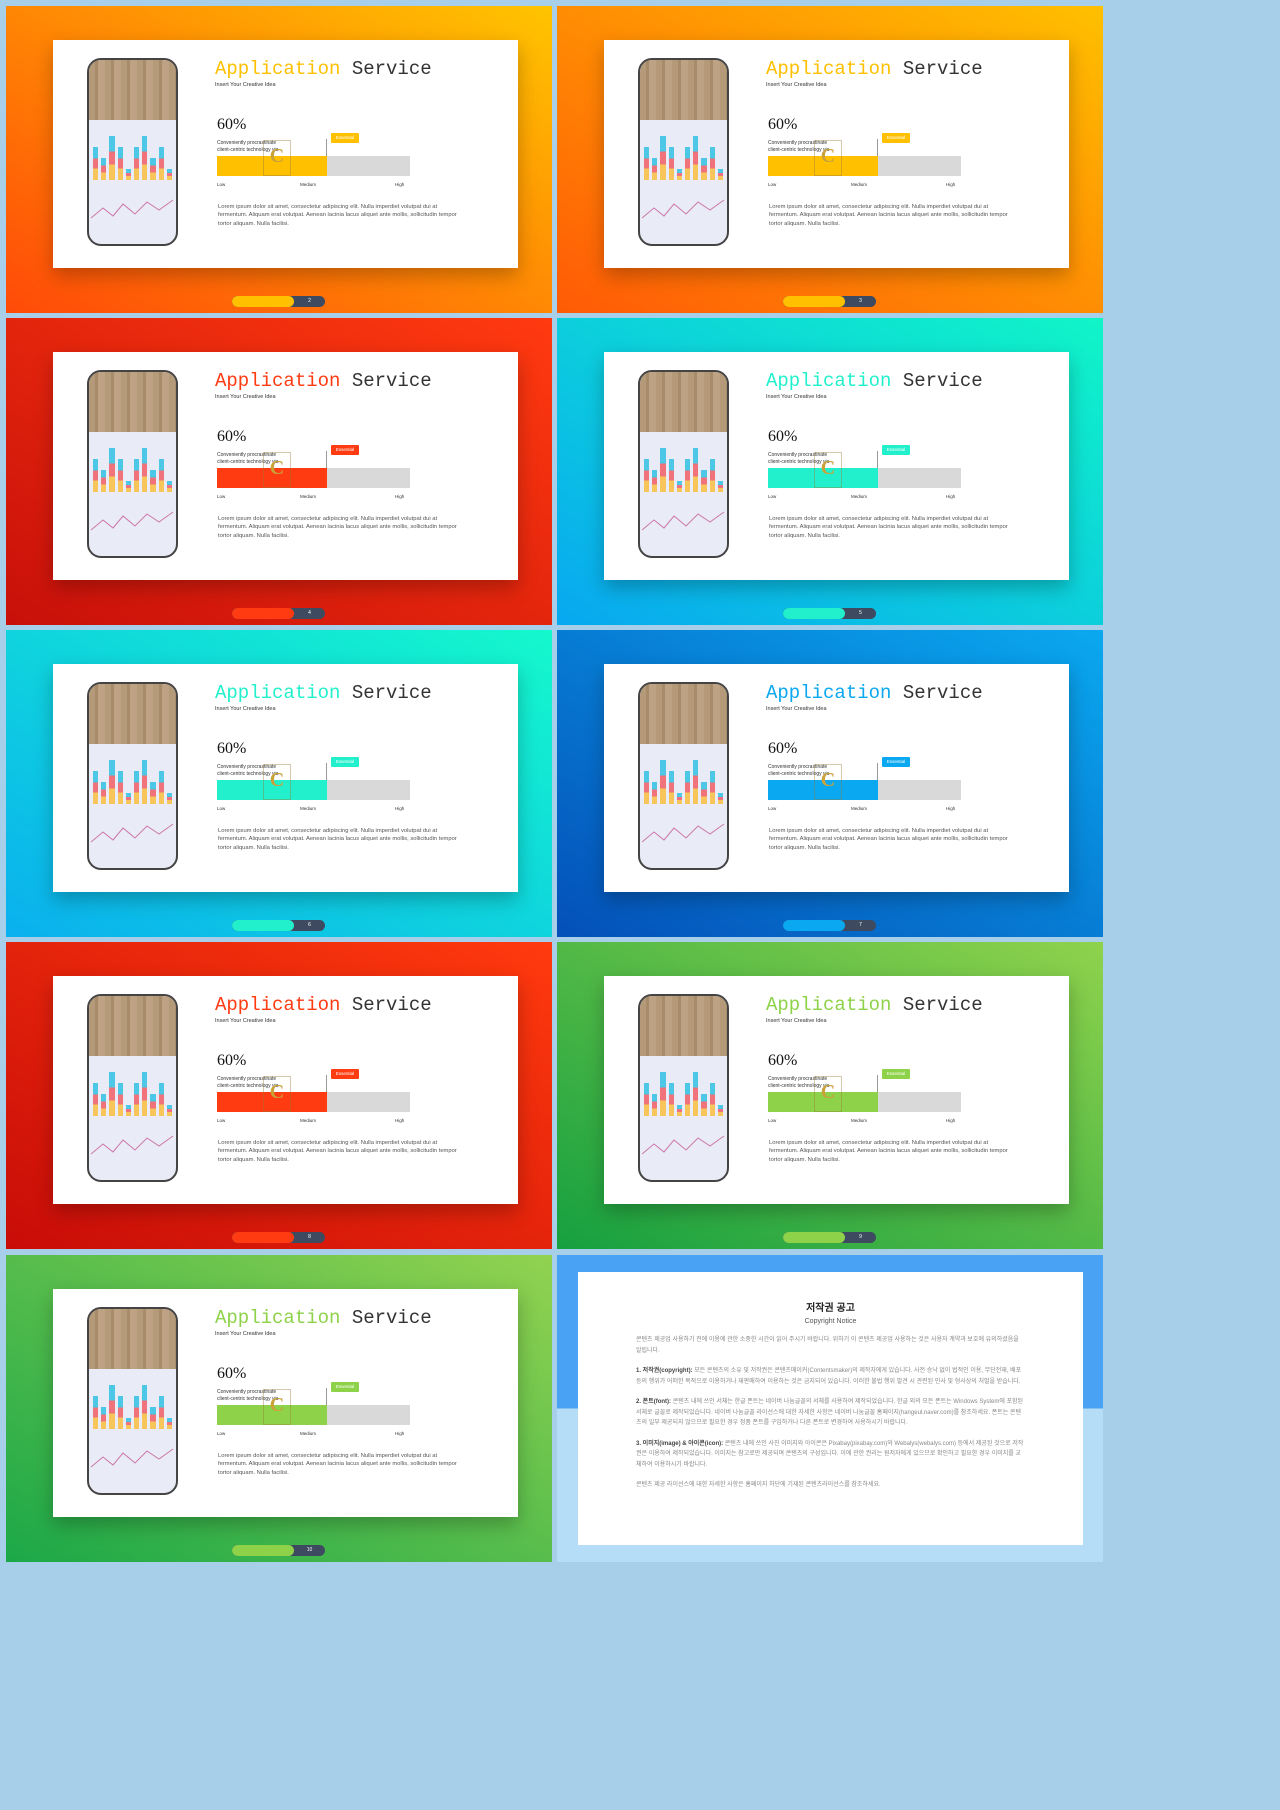 This screenshot has height=1810, width=1280. What do you see at coordinates (278, 925) in the screenshot?
I see `page-indicator: 6` at bounding box center [278, 925].